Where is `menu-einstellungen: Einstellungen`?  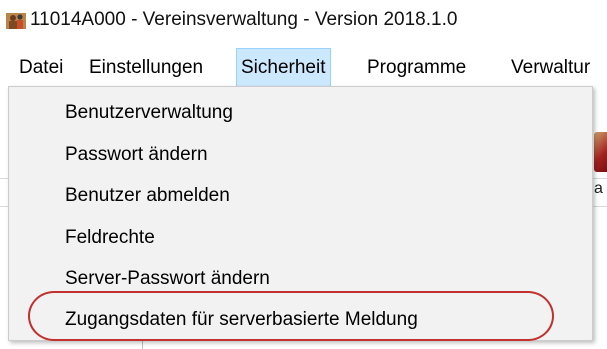 menu-einstellungen: Einstellungen is located at coordinates (146, 68).